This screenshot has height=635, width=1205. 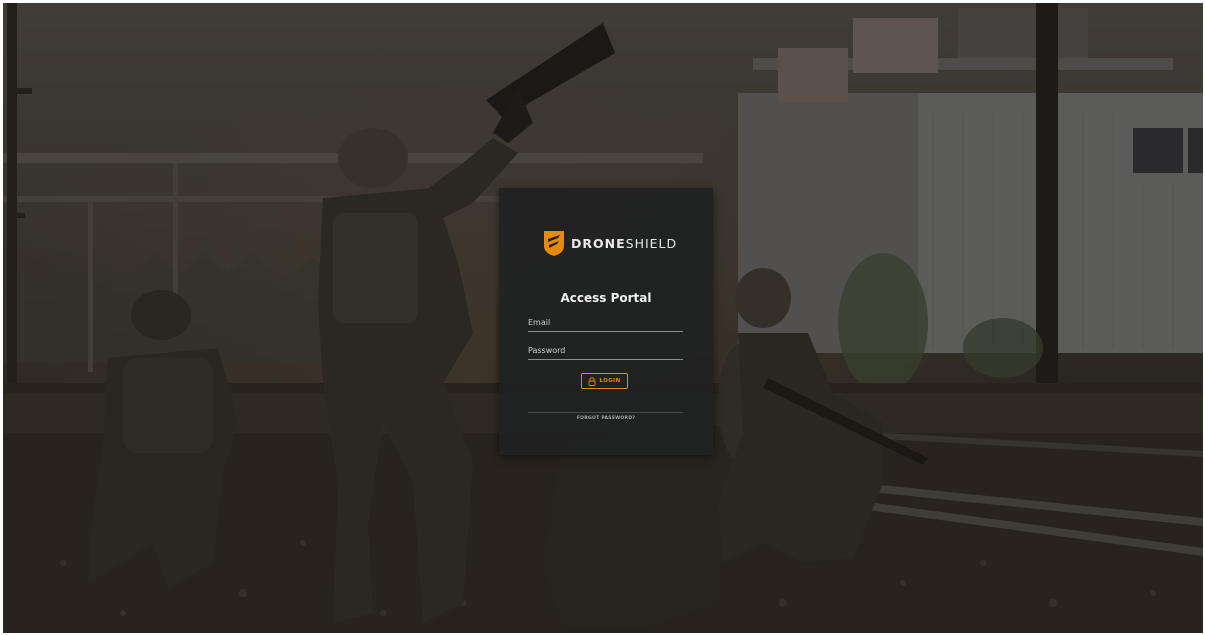 What do you see at coordinates (592, 381) in the screenshot?
I see `lock-icon` at bounding box center [592, 381].